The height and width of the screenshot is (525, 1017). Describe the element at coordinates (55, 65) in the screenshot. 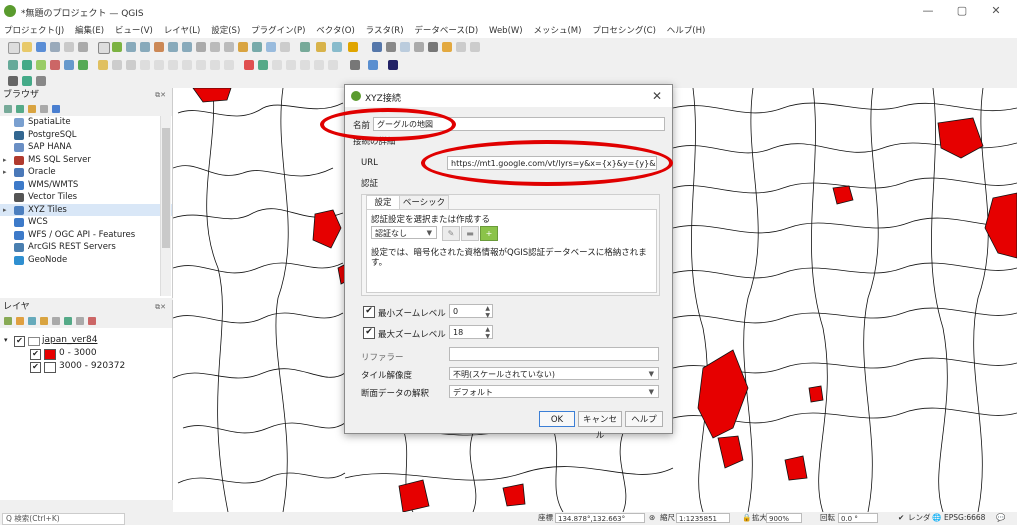

I see `add-raster-icon` at that location.